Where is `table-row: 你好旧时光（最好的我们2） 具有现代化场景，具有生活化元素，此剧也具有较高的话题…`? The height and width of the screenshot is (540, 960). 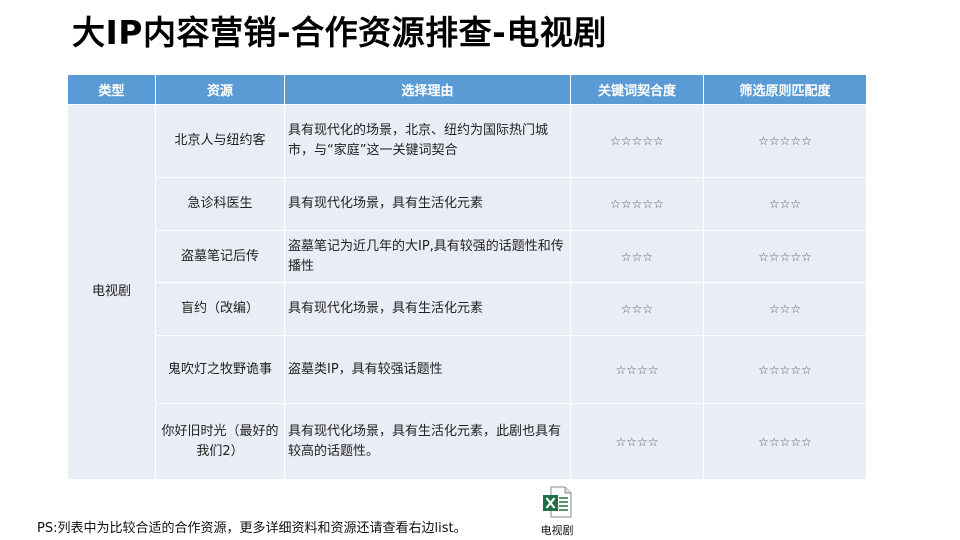
table-row: 你好旧时光（最好的我们2） 具有现代化场景，具有生活化元素，此剧也具有较高的话题… is located at coordinates (467, 441).